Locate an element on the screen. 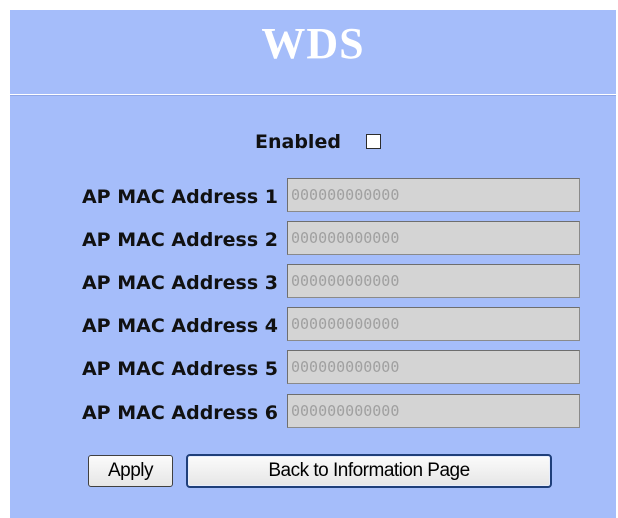 The width and height of the screenshot is (618, 518). mac-label-2: AP MAC Address 2 is located at coordinates (179, 240).